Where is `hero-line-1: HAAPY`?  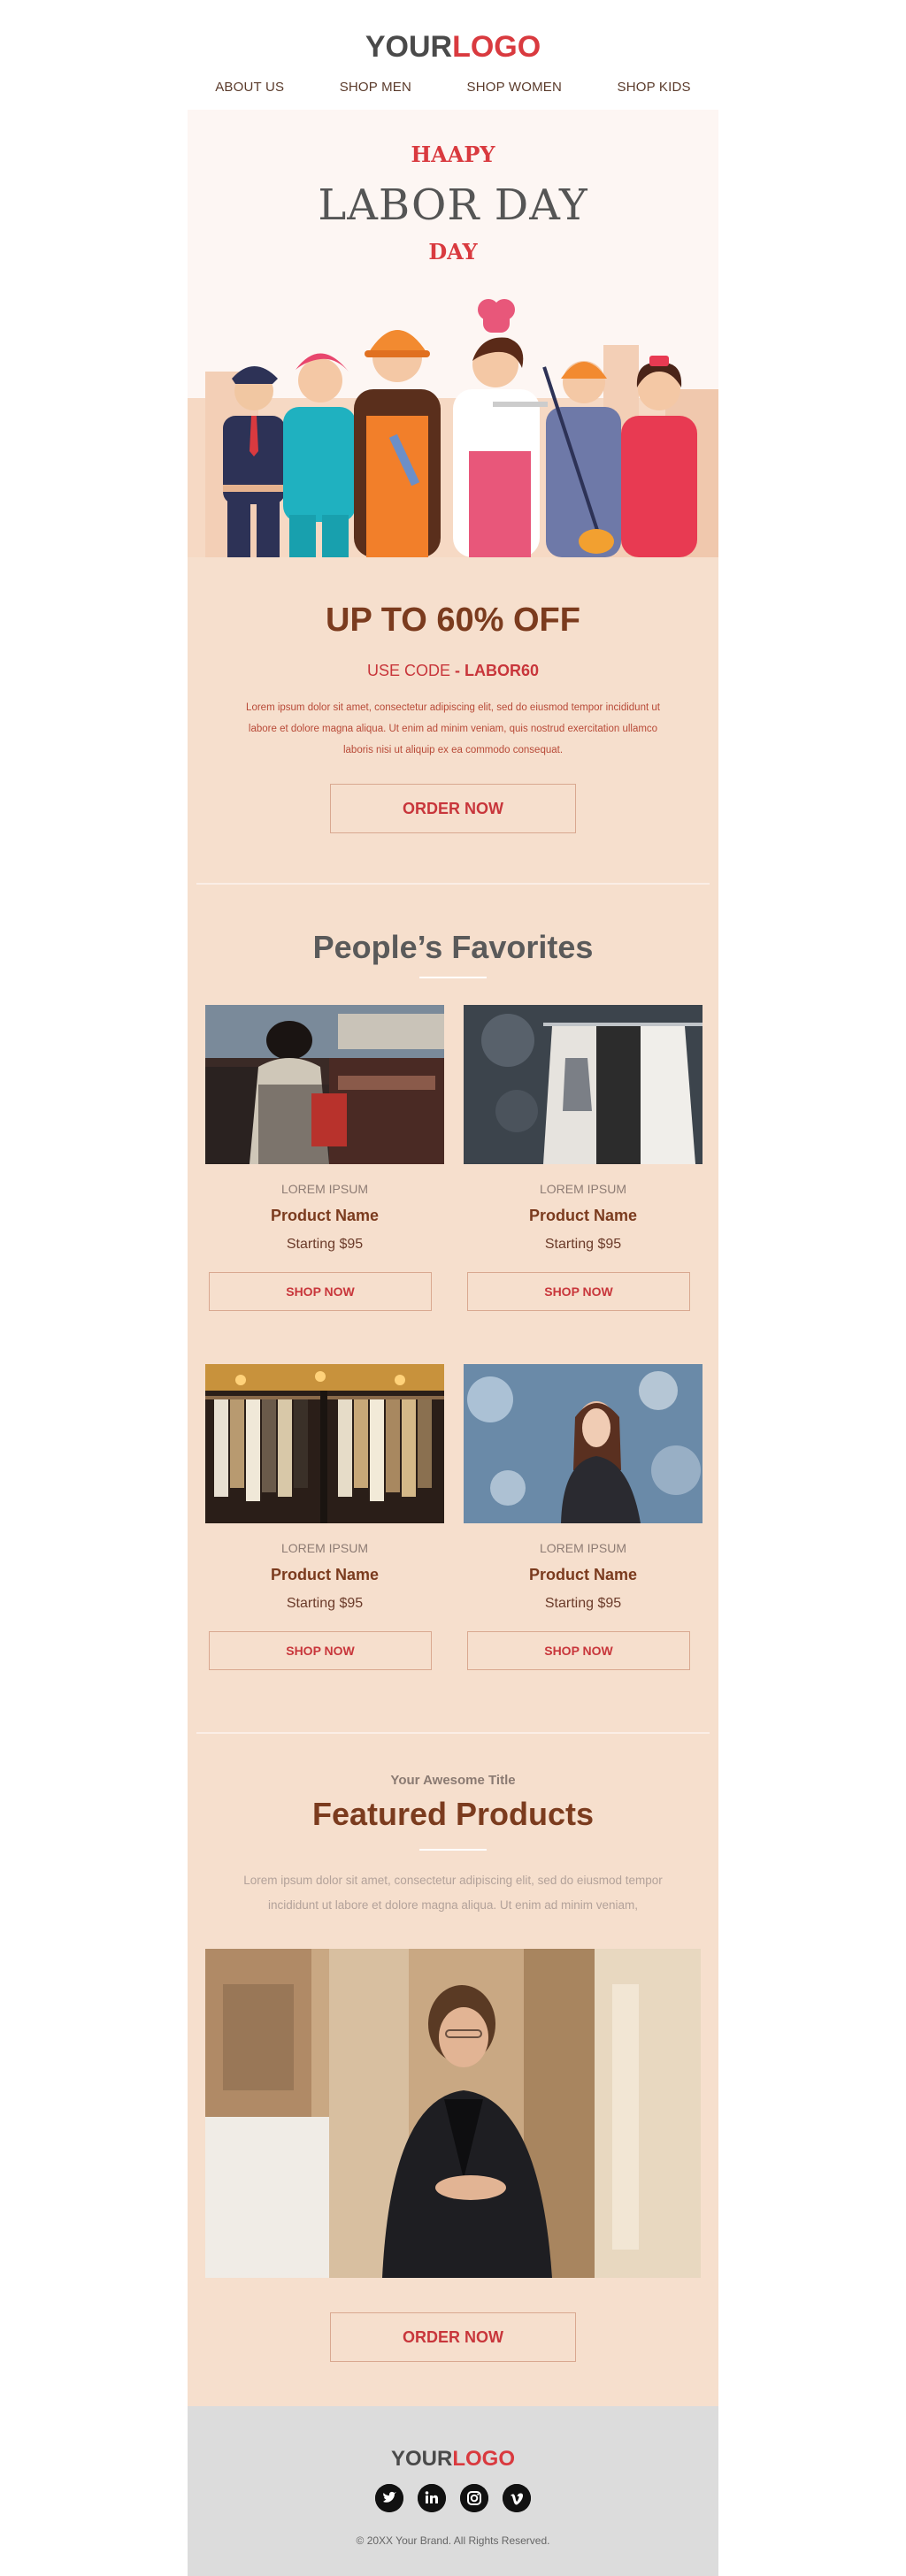 hero-line-1: HAAPY is located at coordinates (453, 154).